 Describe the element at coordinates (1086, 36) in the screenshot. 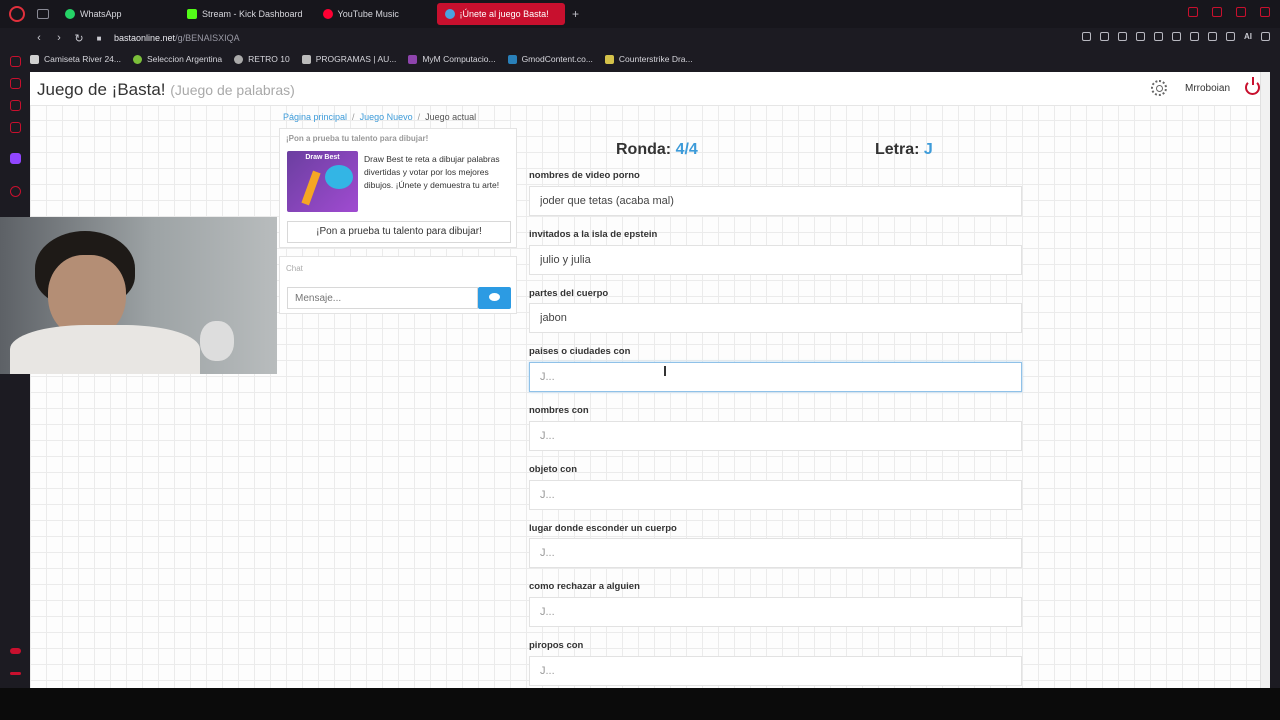

I see `pin-icon` at that location.